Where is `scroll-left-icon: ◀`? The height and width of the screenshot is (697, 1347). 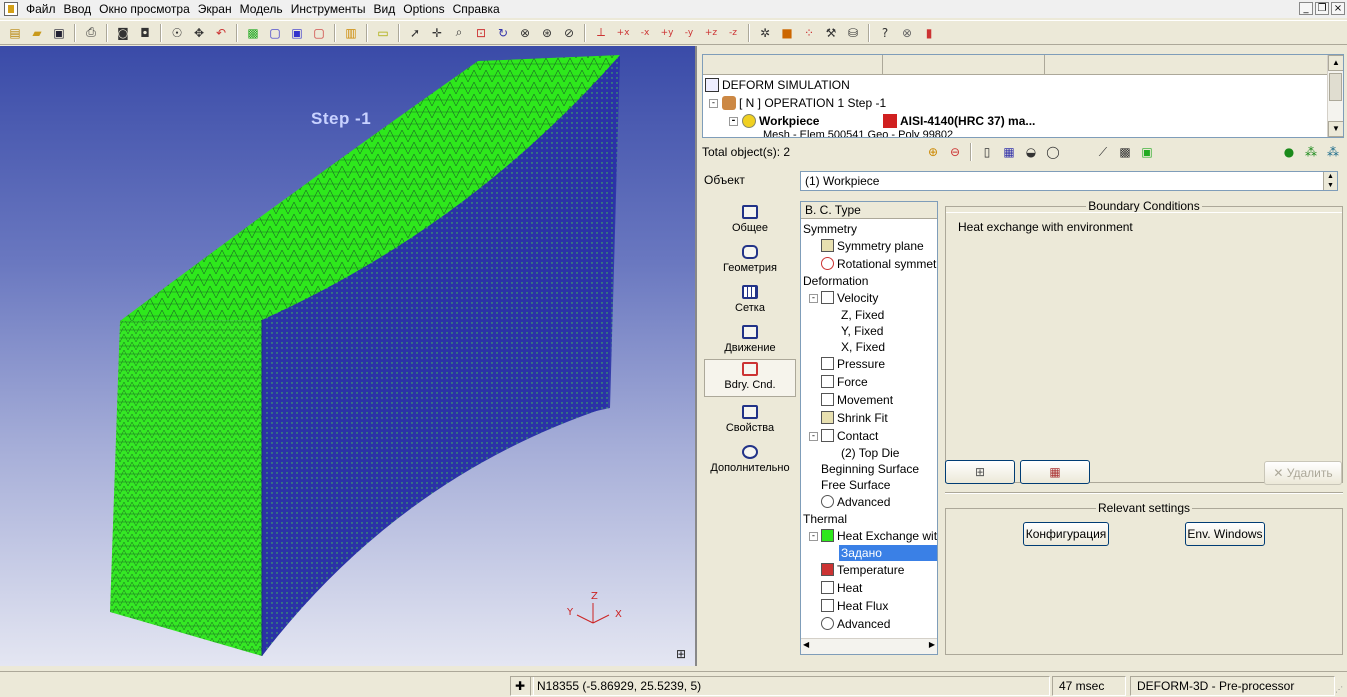
scroll-left-icon: ◀ is located at coordinates (806, 644).